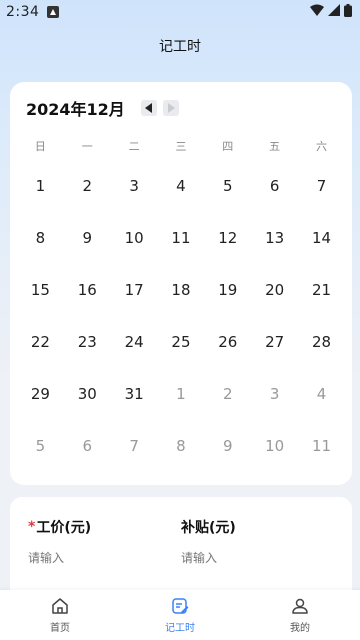  I want to click on calendar-day: 16, so click(87, 306).